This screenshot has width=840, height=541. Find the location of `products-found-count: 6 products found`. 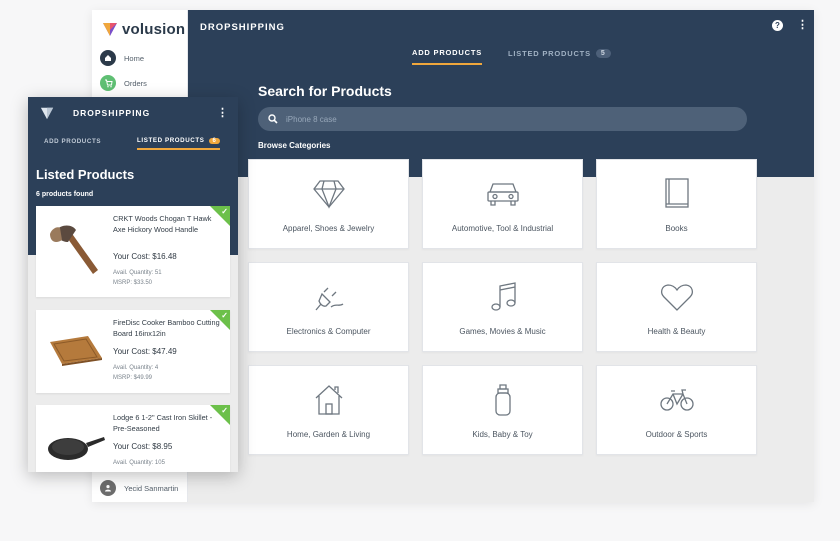

products-found-count: 6 products found is located at coordinates (65, 194).